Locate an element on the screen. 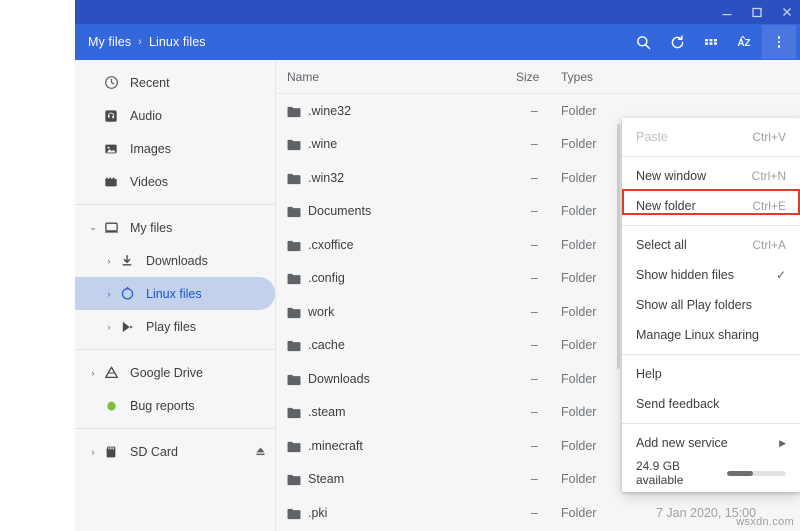  grid-view-icon is located at coordinates (711, 42).